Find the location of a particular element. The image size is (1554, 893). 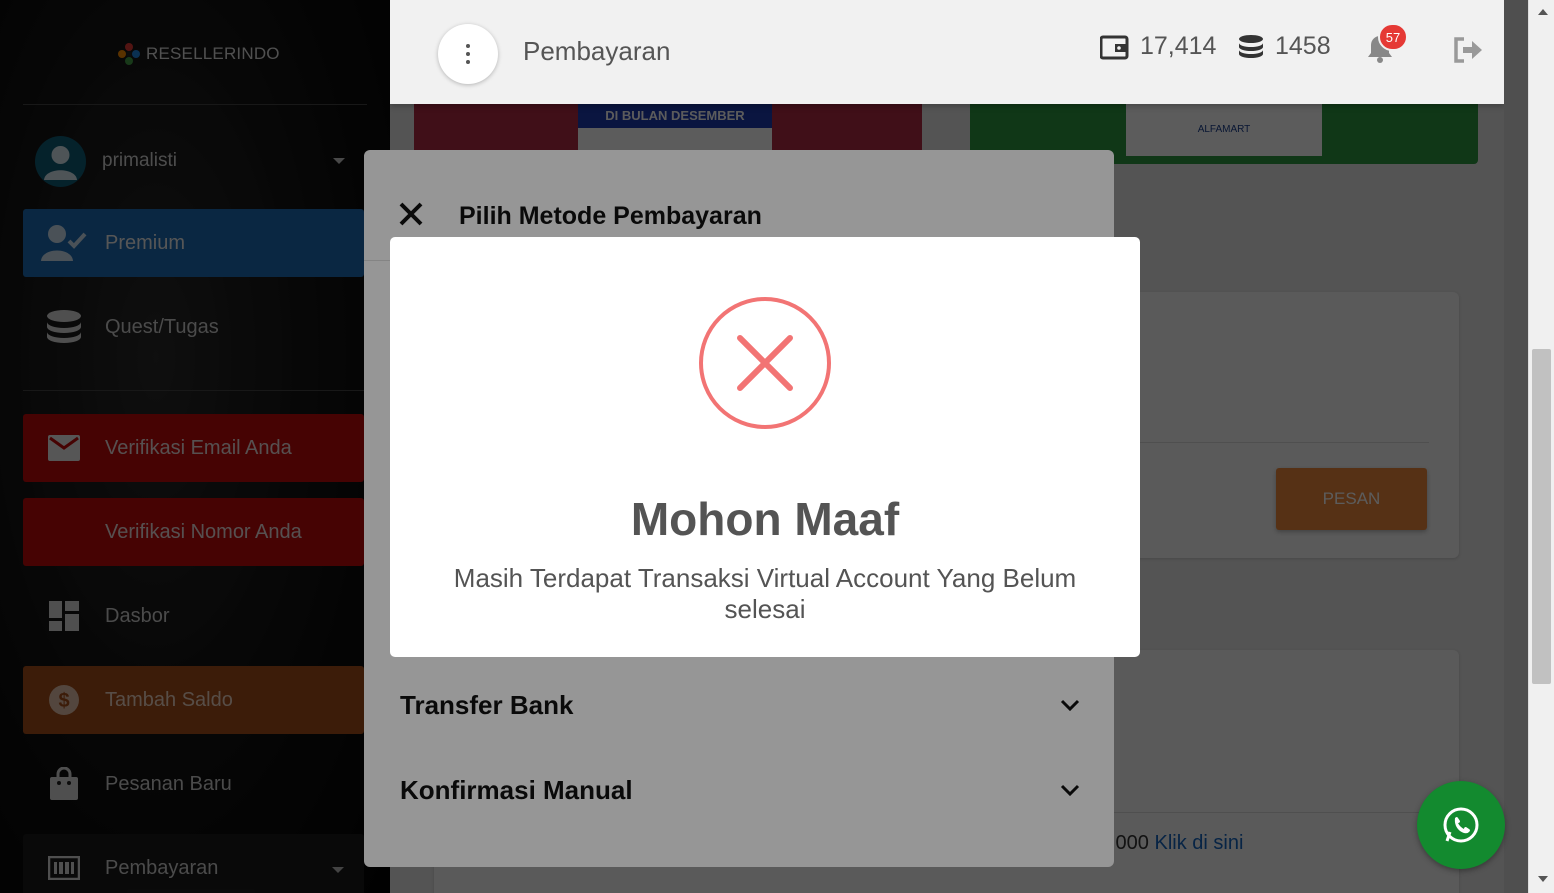

logout-icon is located at coordinates (1468, 50).